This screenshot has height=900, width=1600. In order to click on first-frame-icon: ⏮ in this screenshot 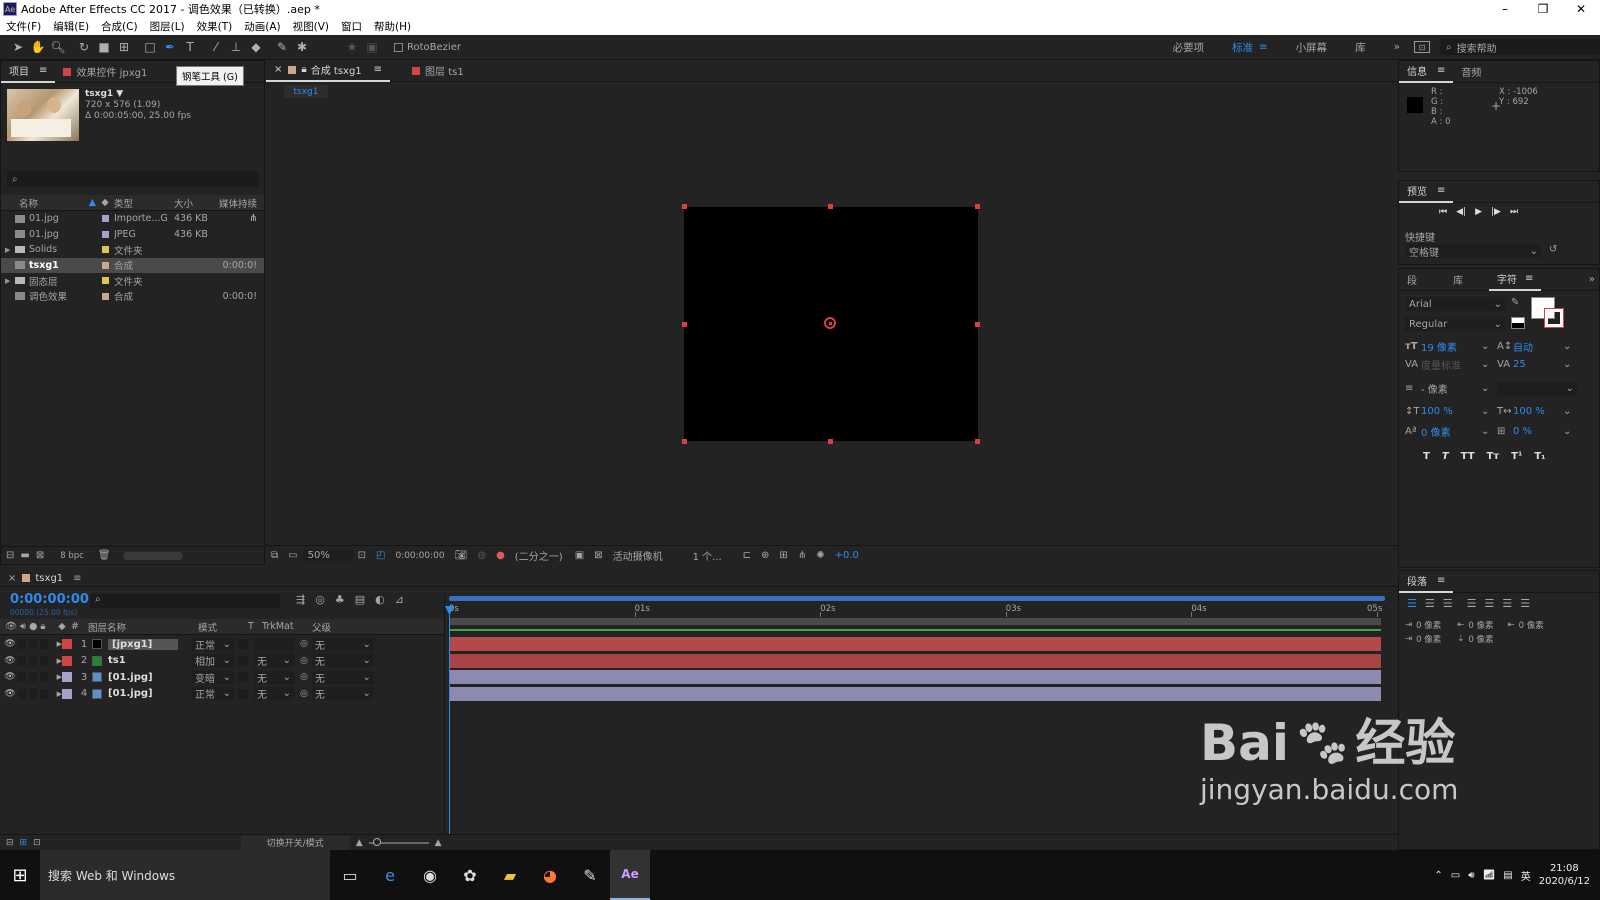, I will do `click(1443, 212)`.